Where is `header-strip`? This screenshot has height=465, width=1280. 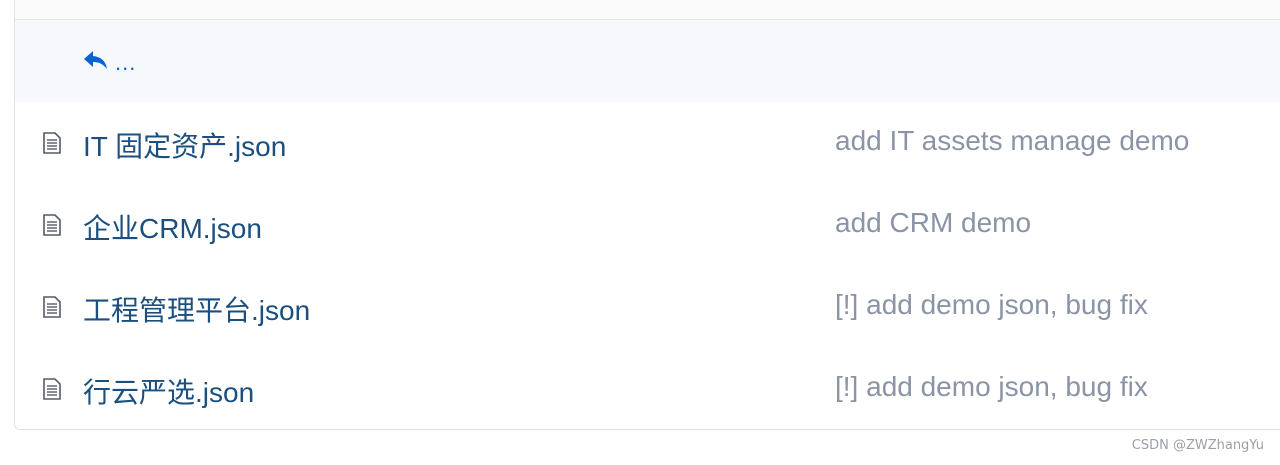
header-strip is located at coordinates (647, 10).